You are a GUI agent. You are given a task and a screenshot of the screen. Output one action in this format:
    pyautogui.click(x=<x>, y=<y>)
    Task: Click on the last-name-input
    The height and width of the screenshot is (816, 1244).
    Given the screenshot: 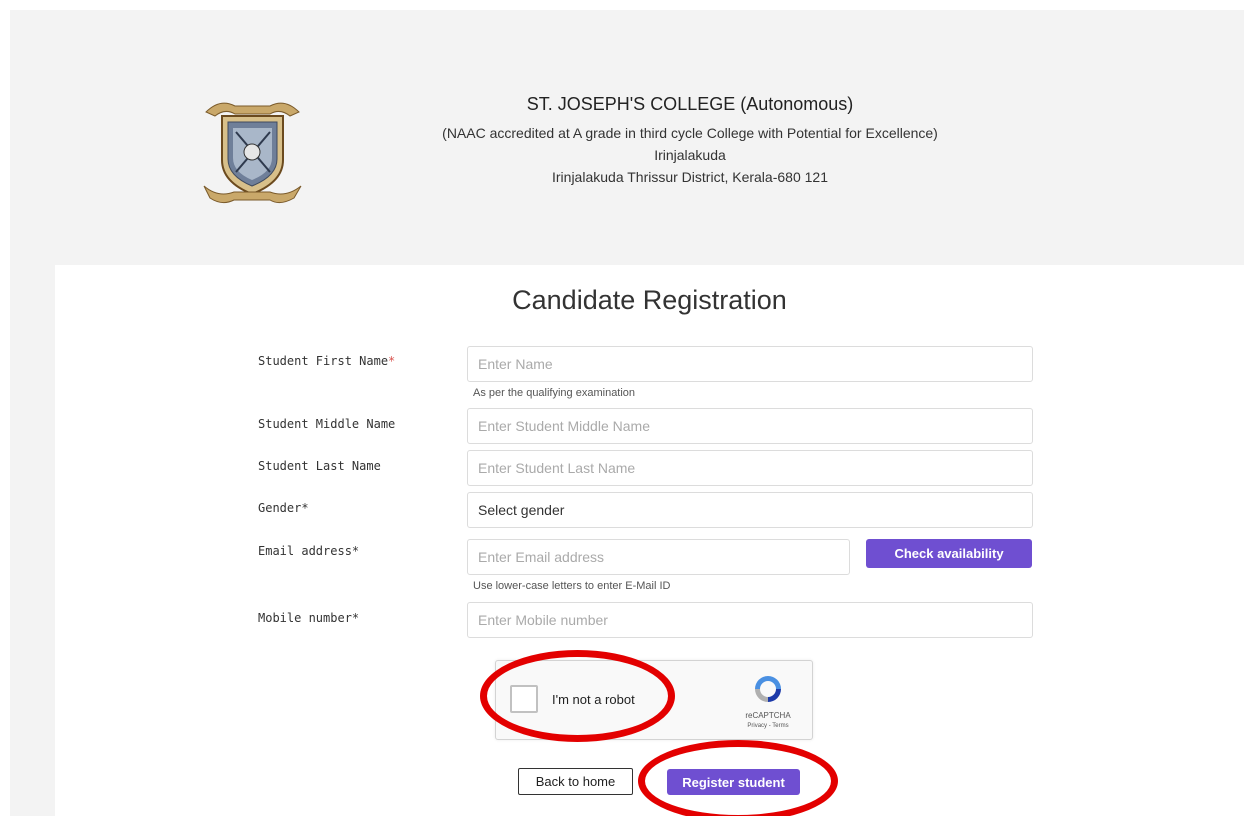 What is the action you would take?
    pyautogui.click(x=750, y=468)
    